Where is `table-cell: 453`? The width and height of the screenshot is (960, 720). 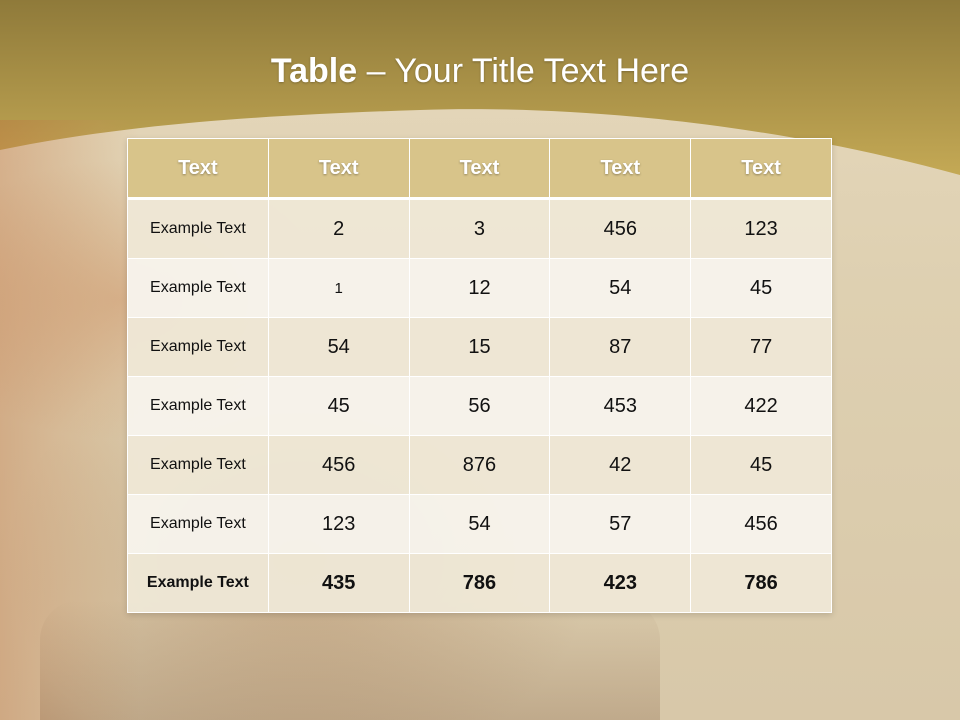 table-cell: 453 is located at coordinates (620, 406).